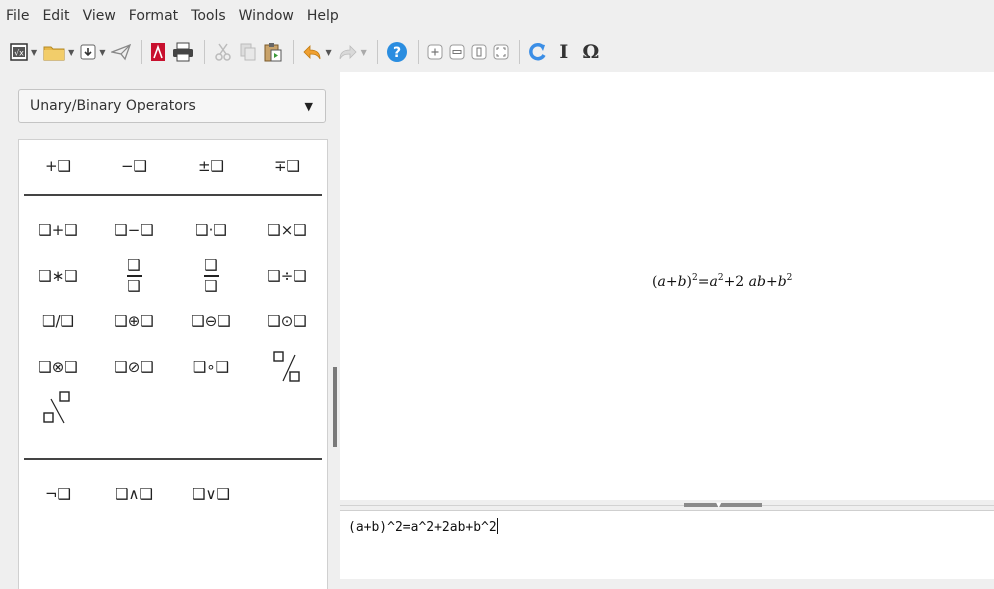 This screenshot has width=994, height=589. I want to click on new-formula-icon: √x, so click(19, 52).